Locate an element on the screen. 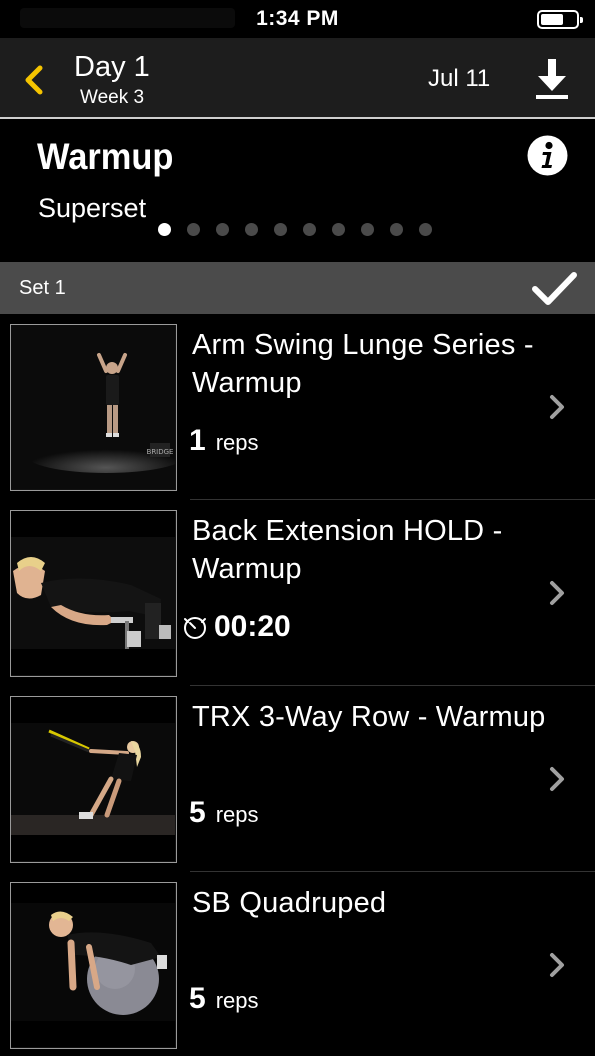 The image size is (595, 1056). stopwatch-icon is located at coordinates (195, 627).